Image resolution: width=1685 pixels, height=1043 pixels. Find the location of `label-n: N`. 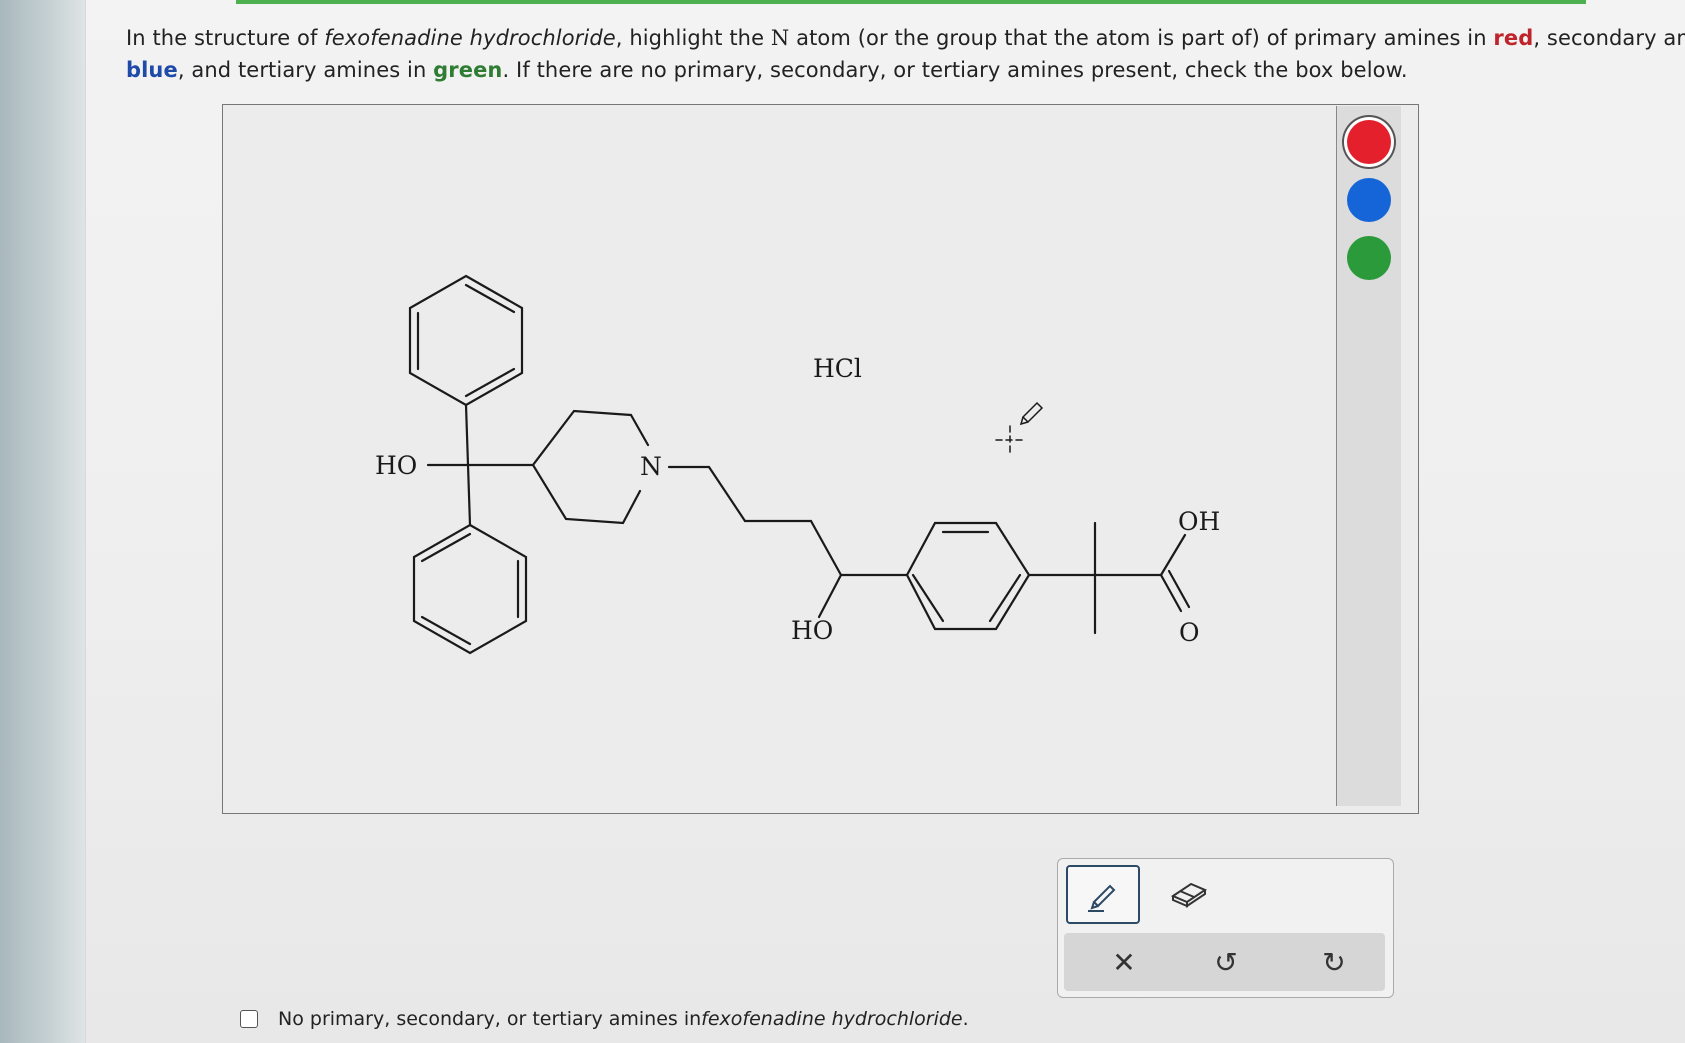

label-n: N is located at coordinates (651, 466).